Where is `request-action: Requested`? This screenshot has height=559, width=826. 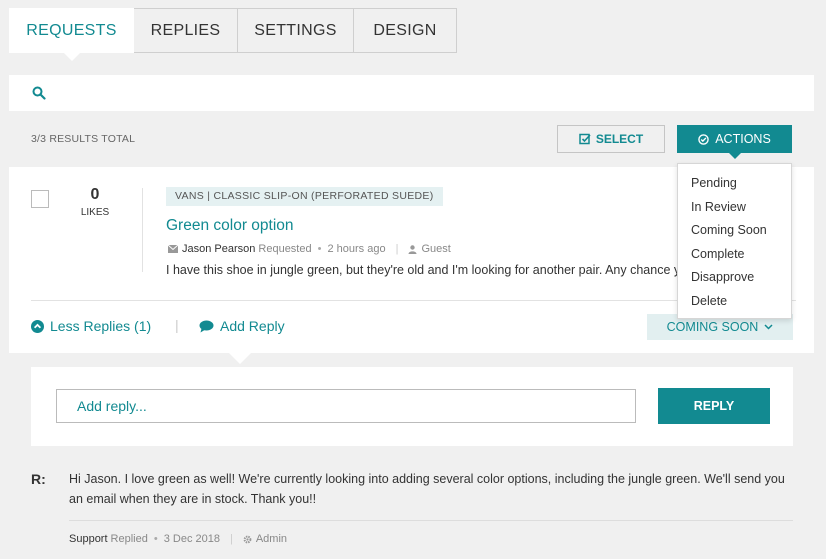 request-action: Requested is located at coordinates (285, 249).